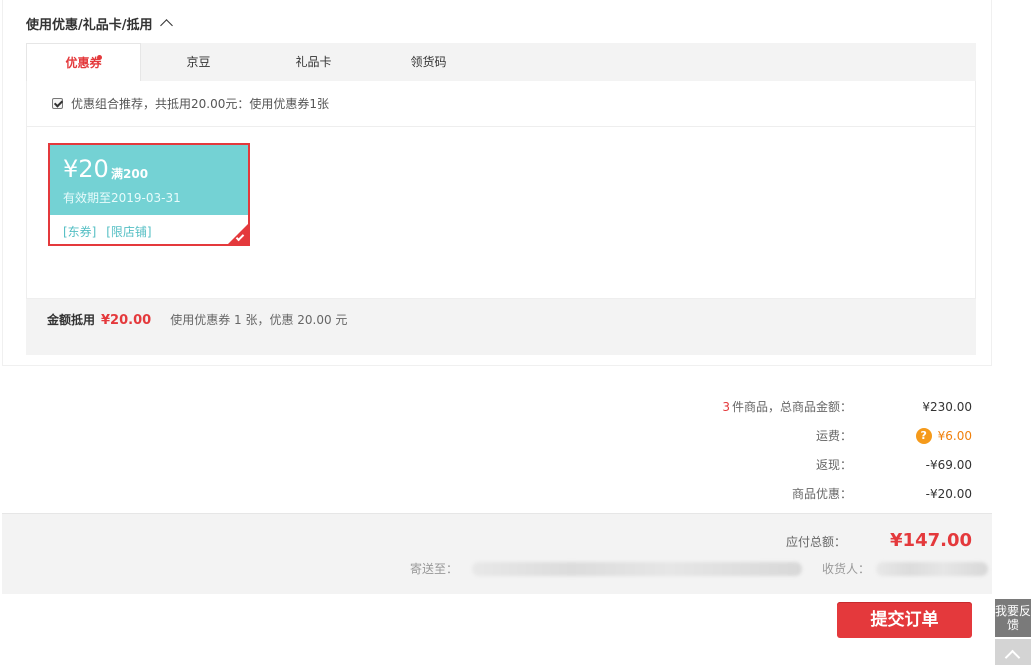 This screenshot has width=1031, height=665. What do you see at coordinates (130, 174) in the screenshot?
I see `coupon-condition: 满200` at bounding box center [130, 174].